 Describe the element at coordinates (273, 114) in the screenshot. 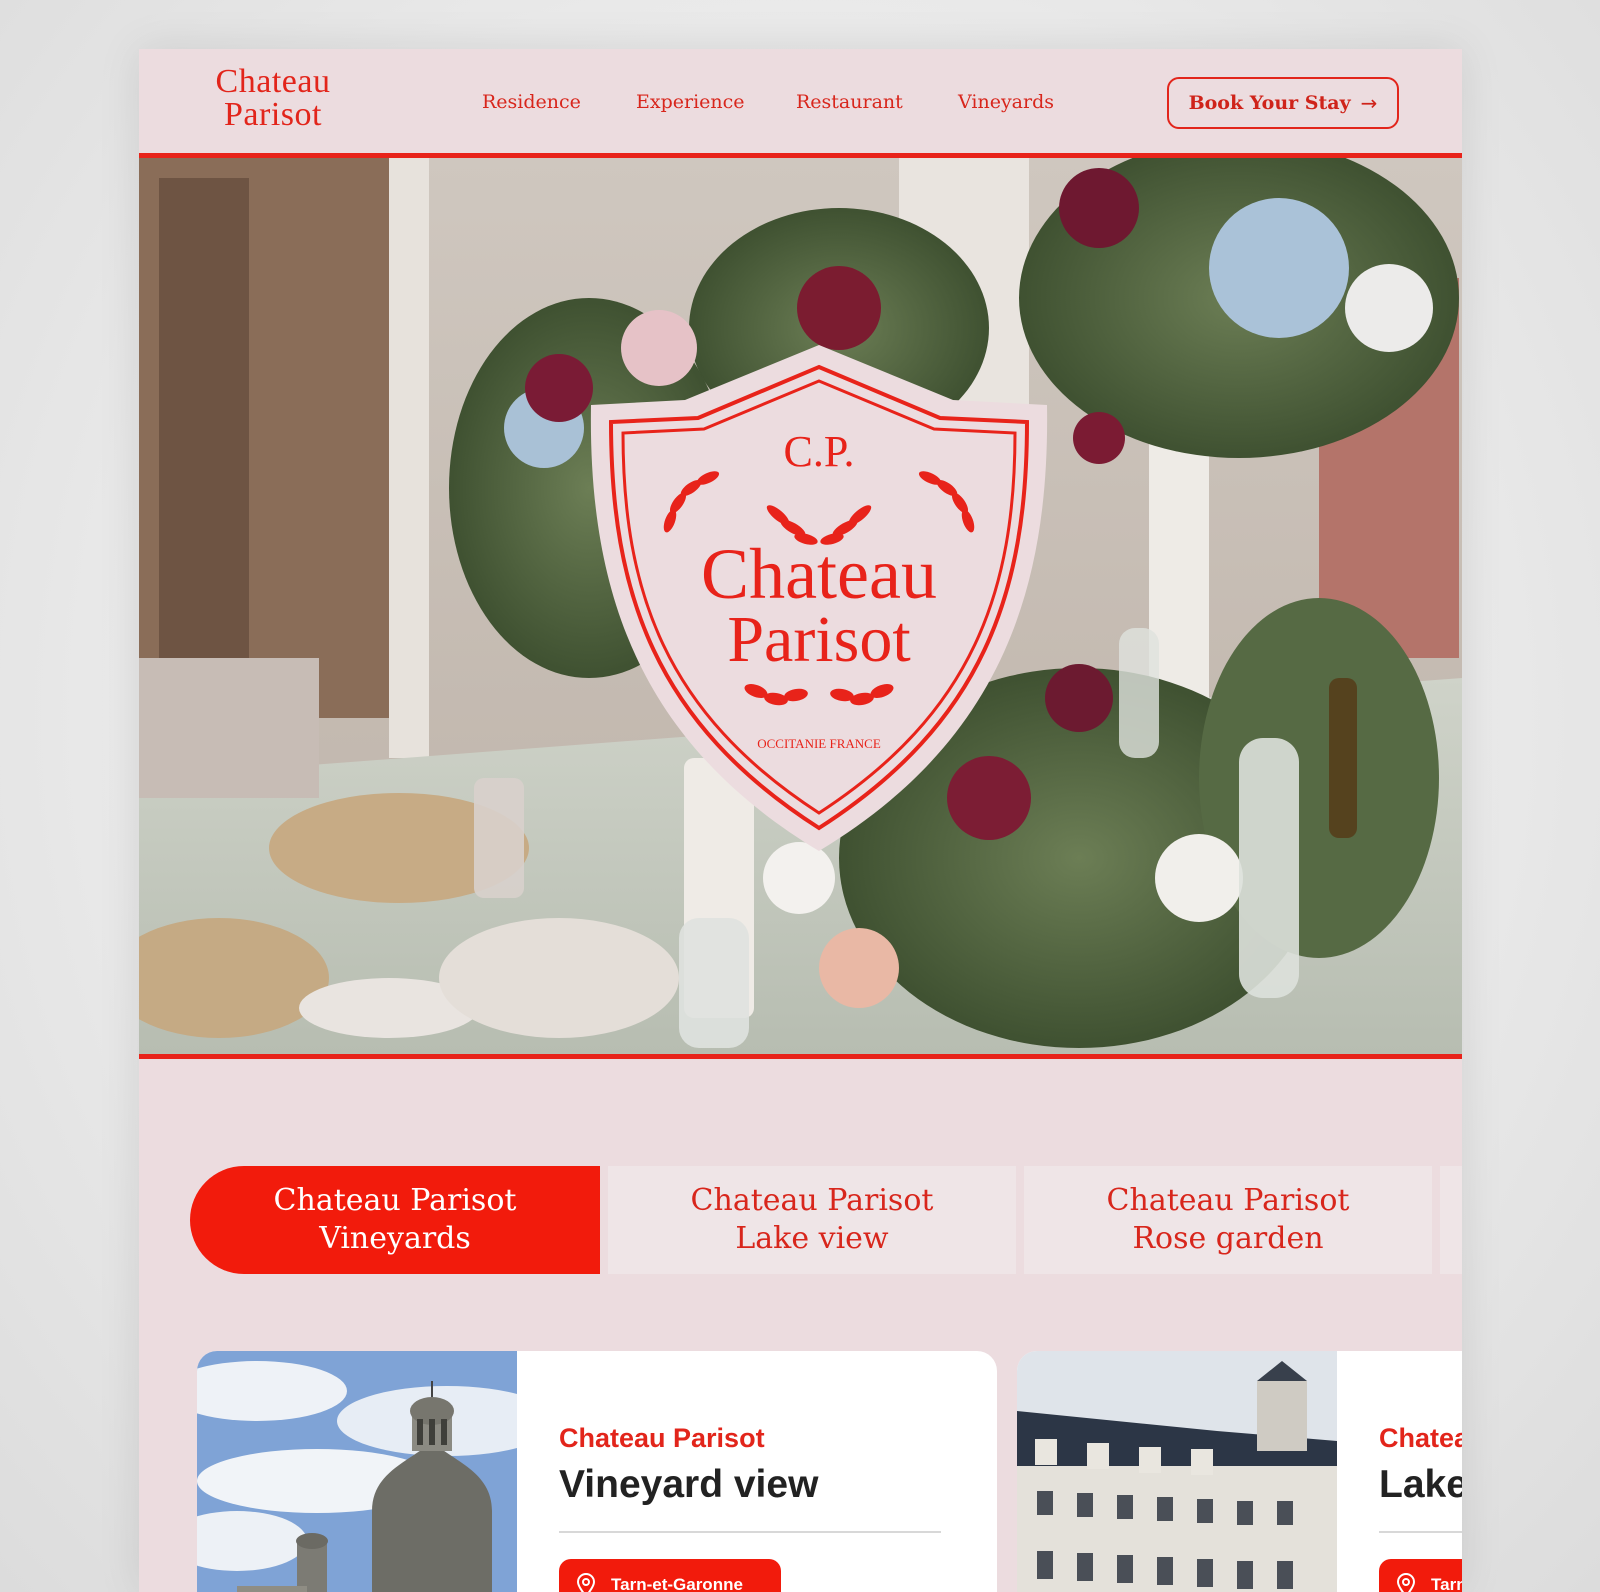

I see `logo-line-2: Parisot` at that location.